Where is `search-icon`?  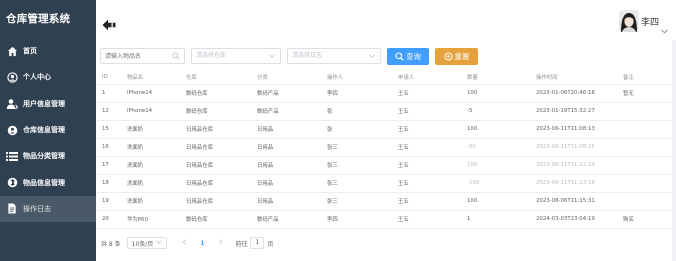 search-icon is located at coordinates (176, 56).